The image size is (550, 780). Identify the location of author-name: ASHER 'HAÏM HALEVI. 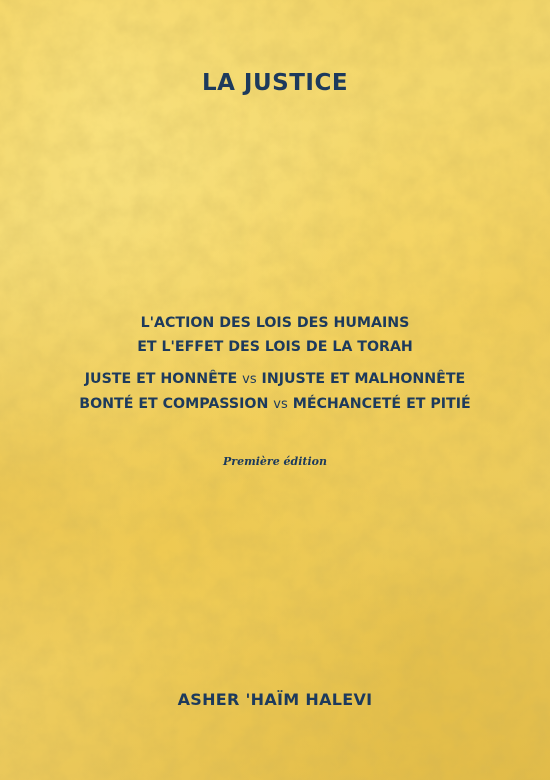
(275, 699).